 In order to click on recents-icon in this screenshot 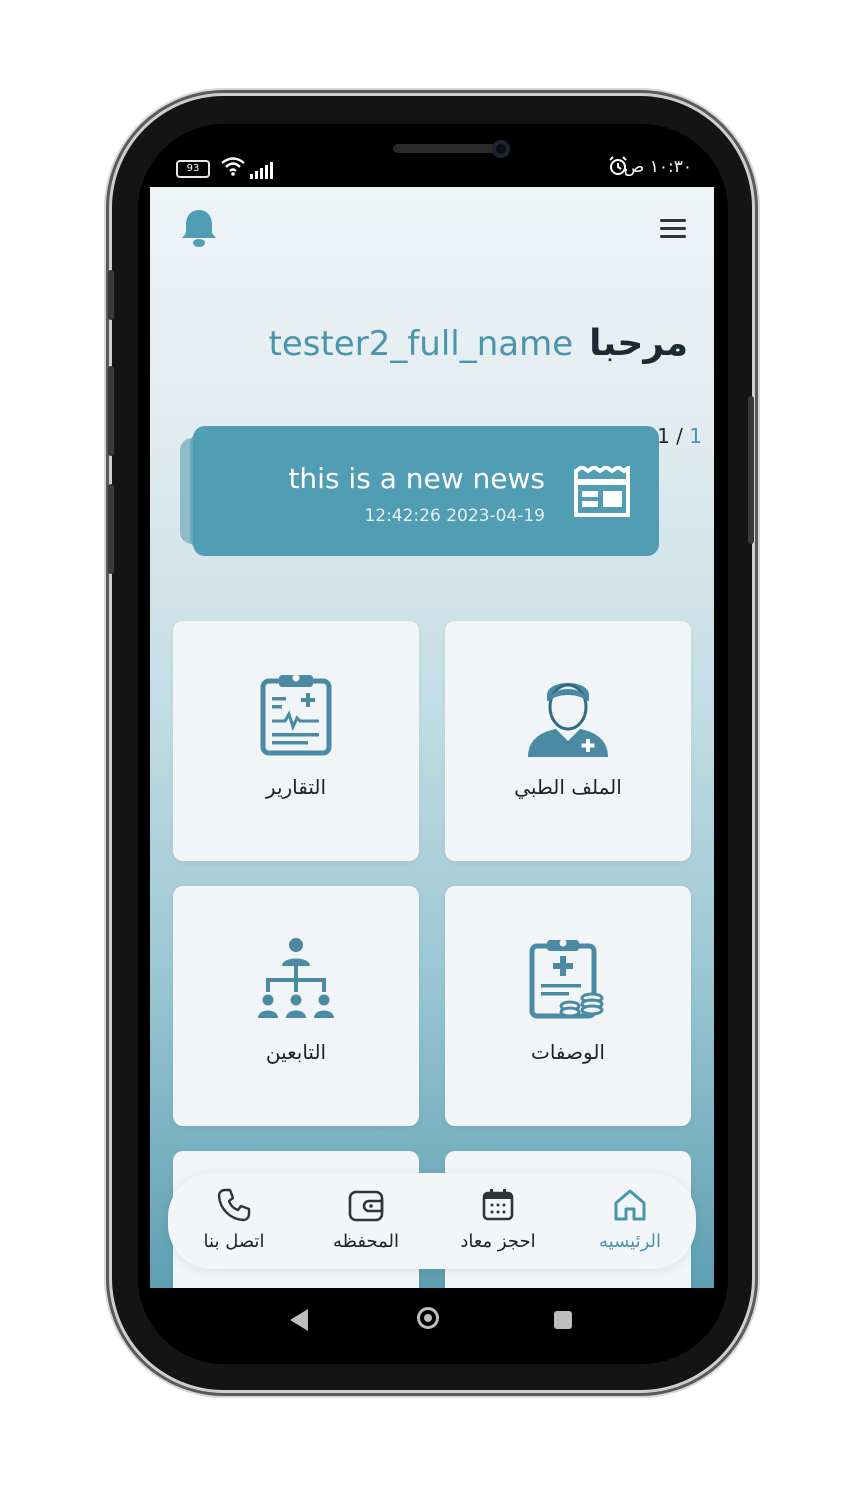, I will do `click(563, 1320)`.